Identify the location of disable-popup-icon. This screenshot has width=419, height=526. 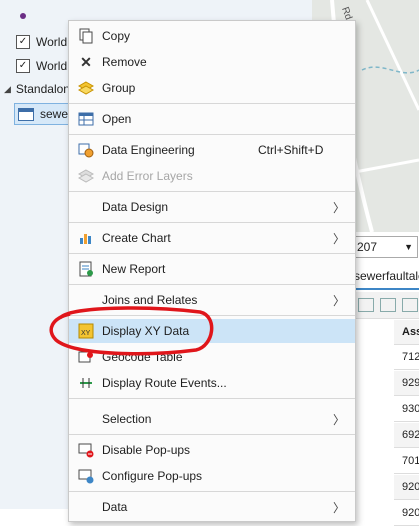
(86, 450).